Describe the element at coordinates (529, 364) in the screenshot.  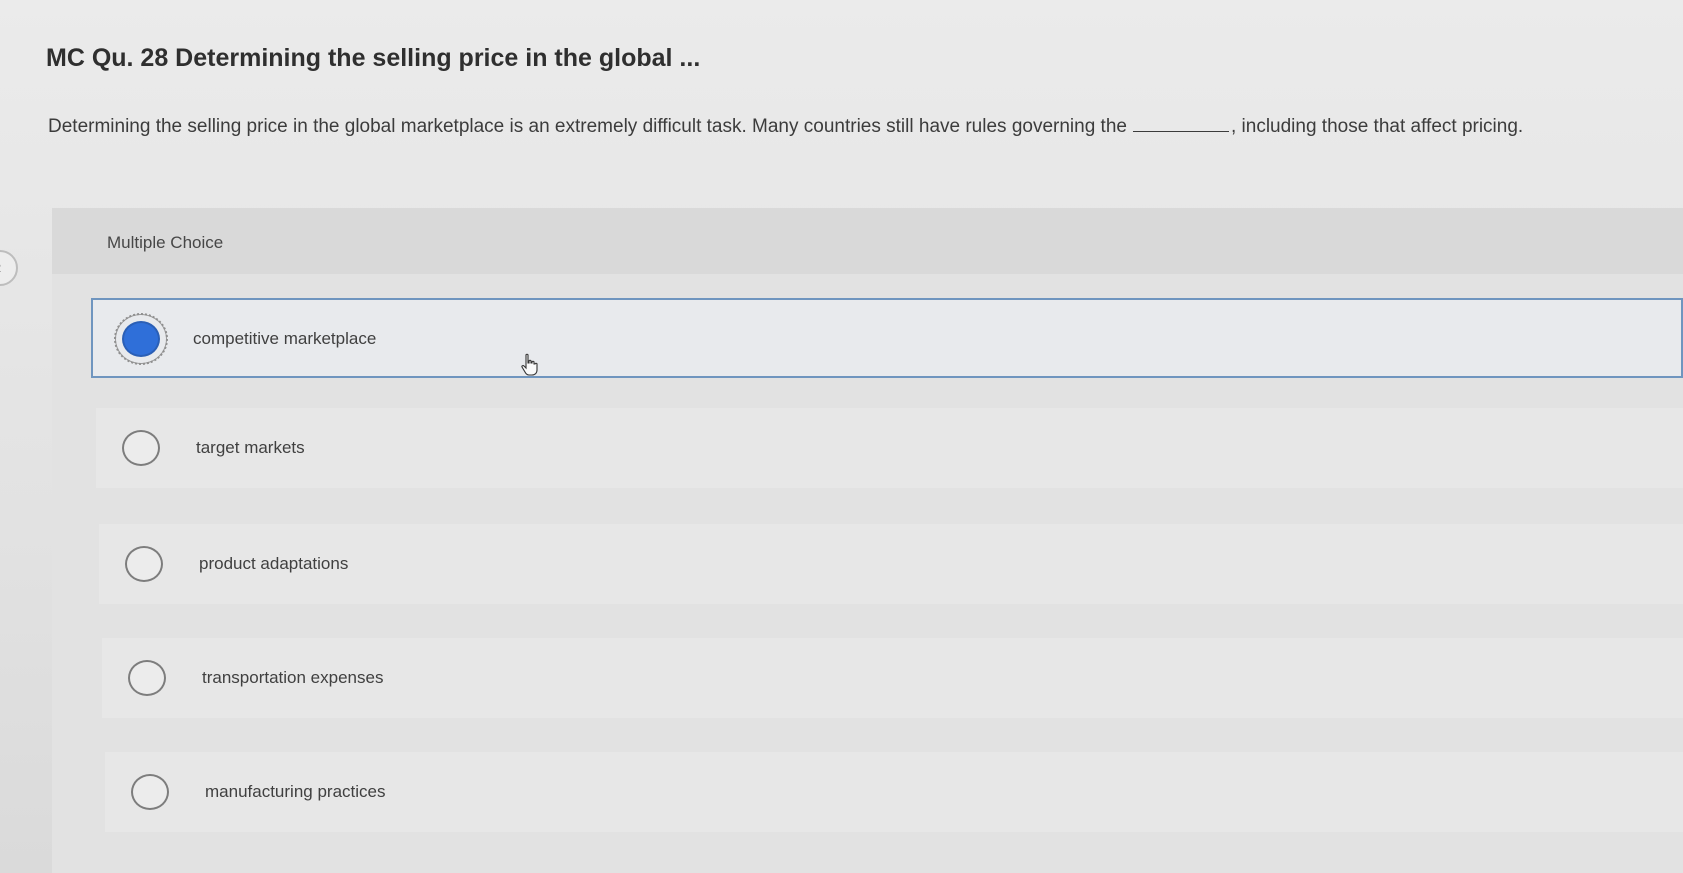
I see `hand-pointer-icon` at that location.